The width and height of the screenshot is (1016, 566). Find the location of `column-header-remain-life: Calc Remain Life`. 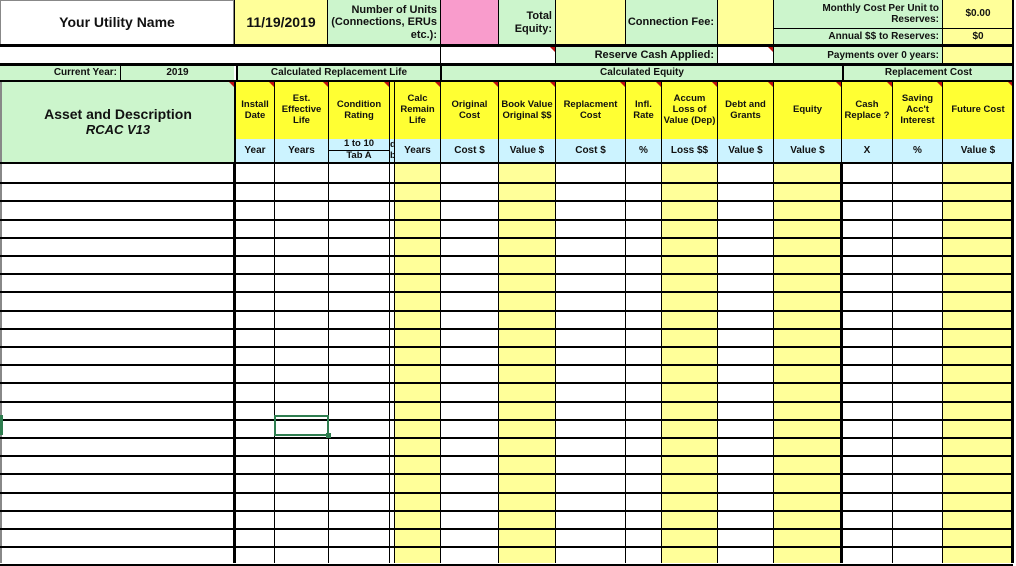

column-header-remain-life: Calc Remain Life is located at coordinates (417, 110).